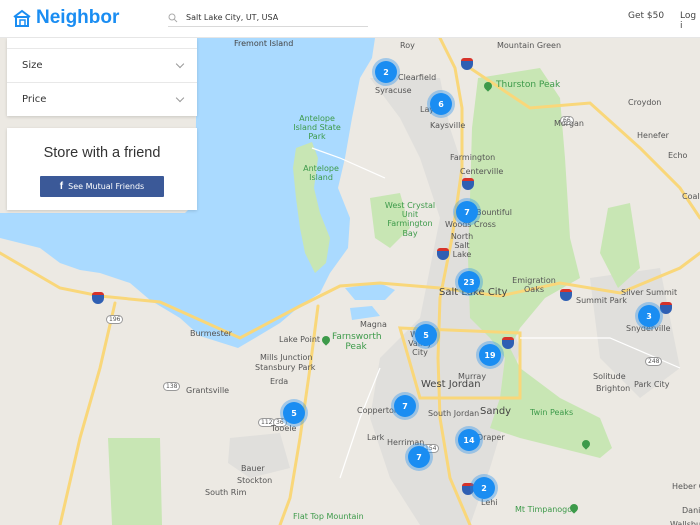 The width and height of the screenshot is (700, 525). What do you see at coordinates (115, 319) in the screenshot?
I see `route-196-badge: 196` at bounding box center [115, 319].